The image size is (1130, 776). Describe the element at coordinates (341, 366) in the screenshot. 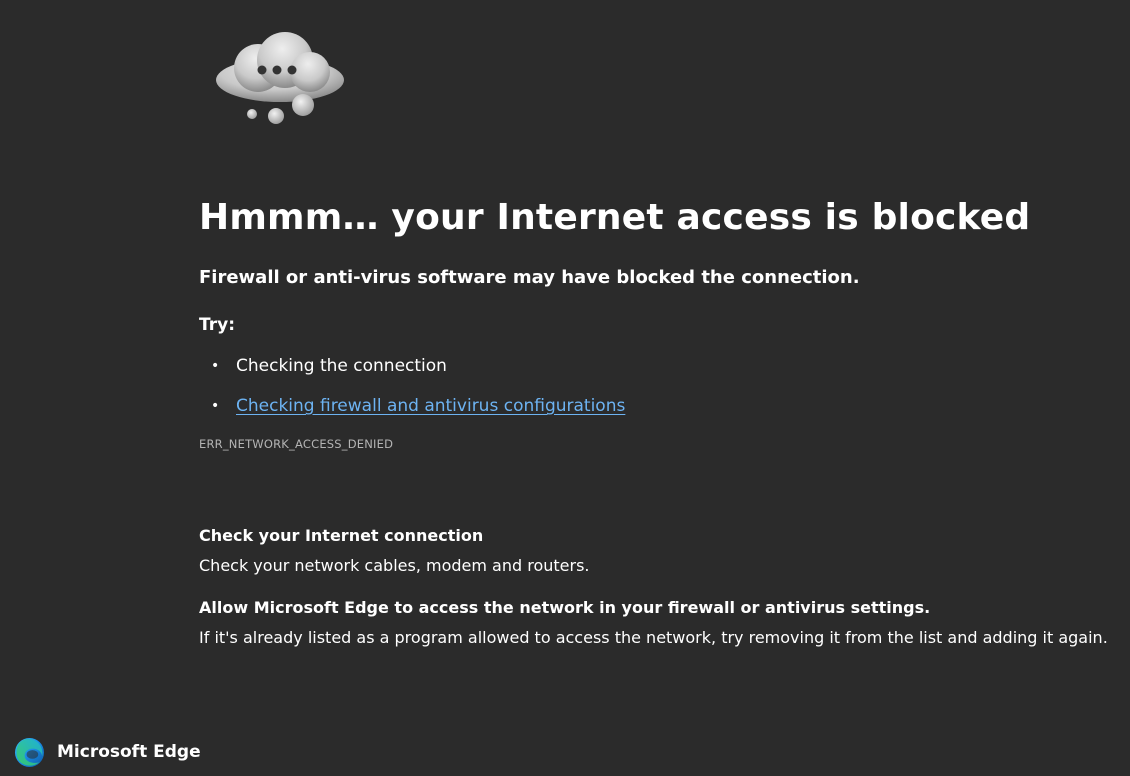

I see `suggestion-check-connection: Checking the connection` at that location.